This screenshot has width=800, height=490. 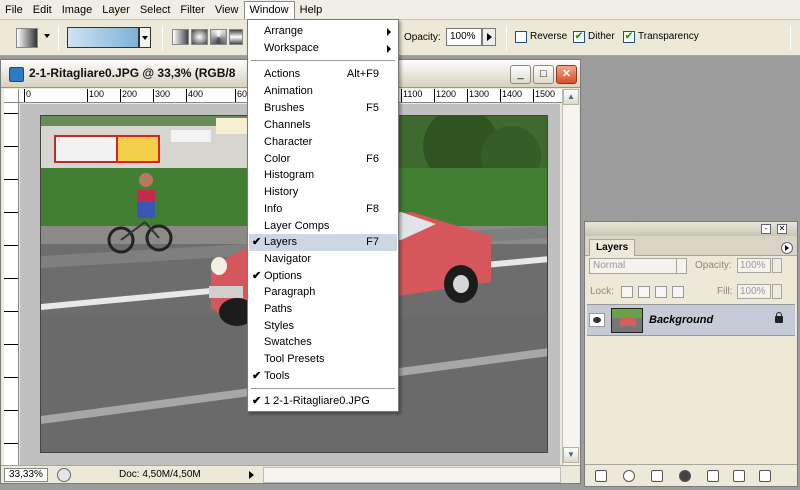 What do you see at coordinates (782, 229) in the screenshot?
I see `panel-close-button: ✕` at bounding box center [782, 229].